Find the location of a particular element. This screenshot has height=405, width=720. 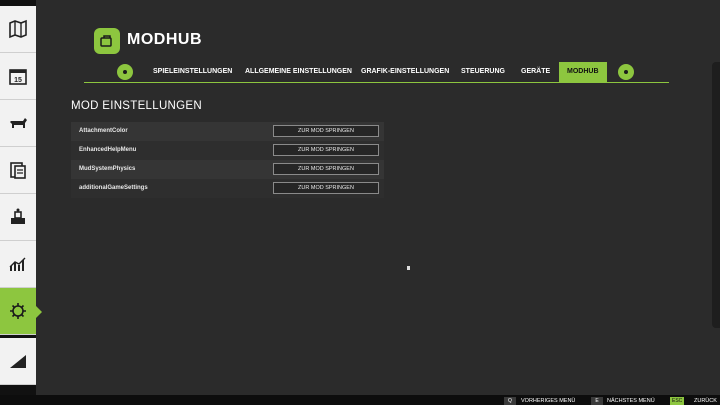

mod-name: AttachmentColor is located at coordinates (103, 131).